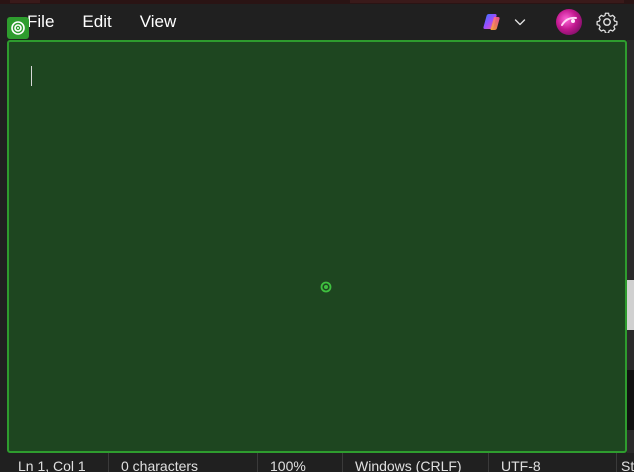  I want to click on copilot-button, so click(505, 22).